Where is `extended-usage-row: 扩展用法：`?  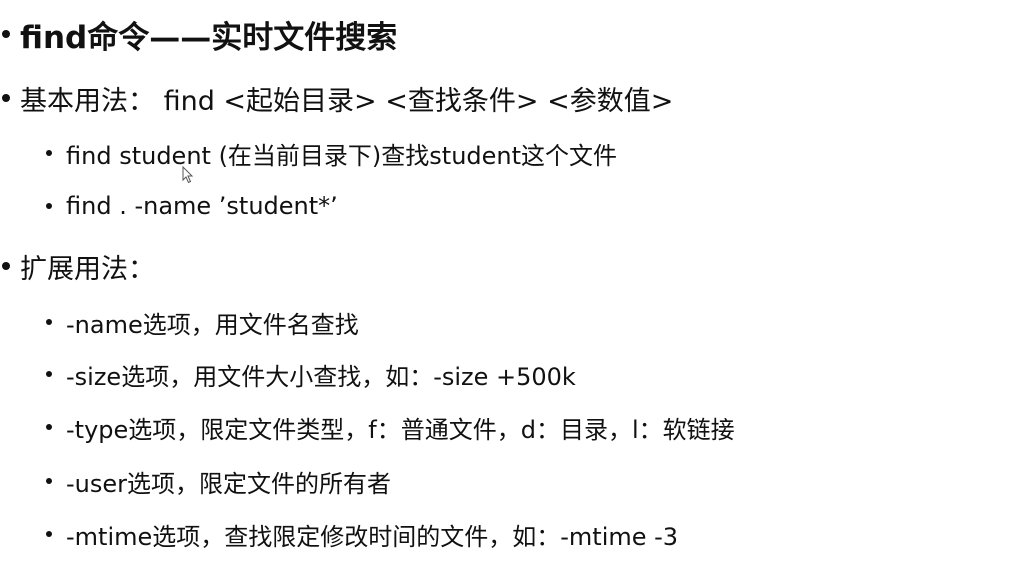 extended-usage-row: 扩展用法： is located at coordinates (78, 266).